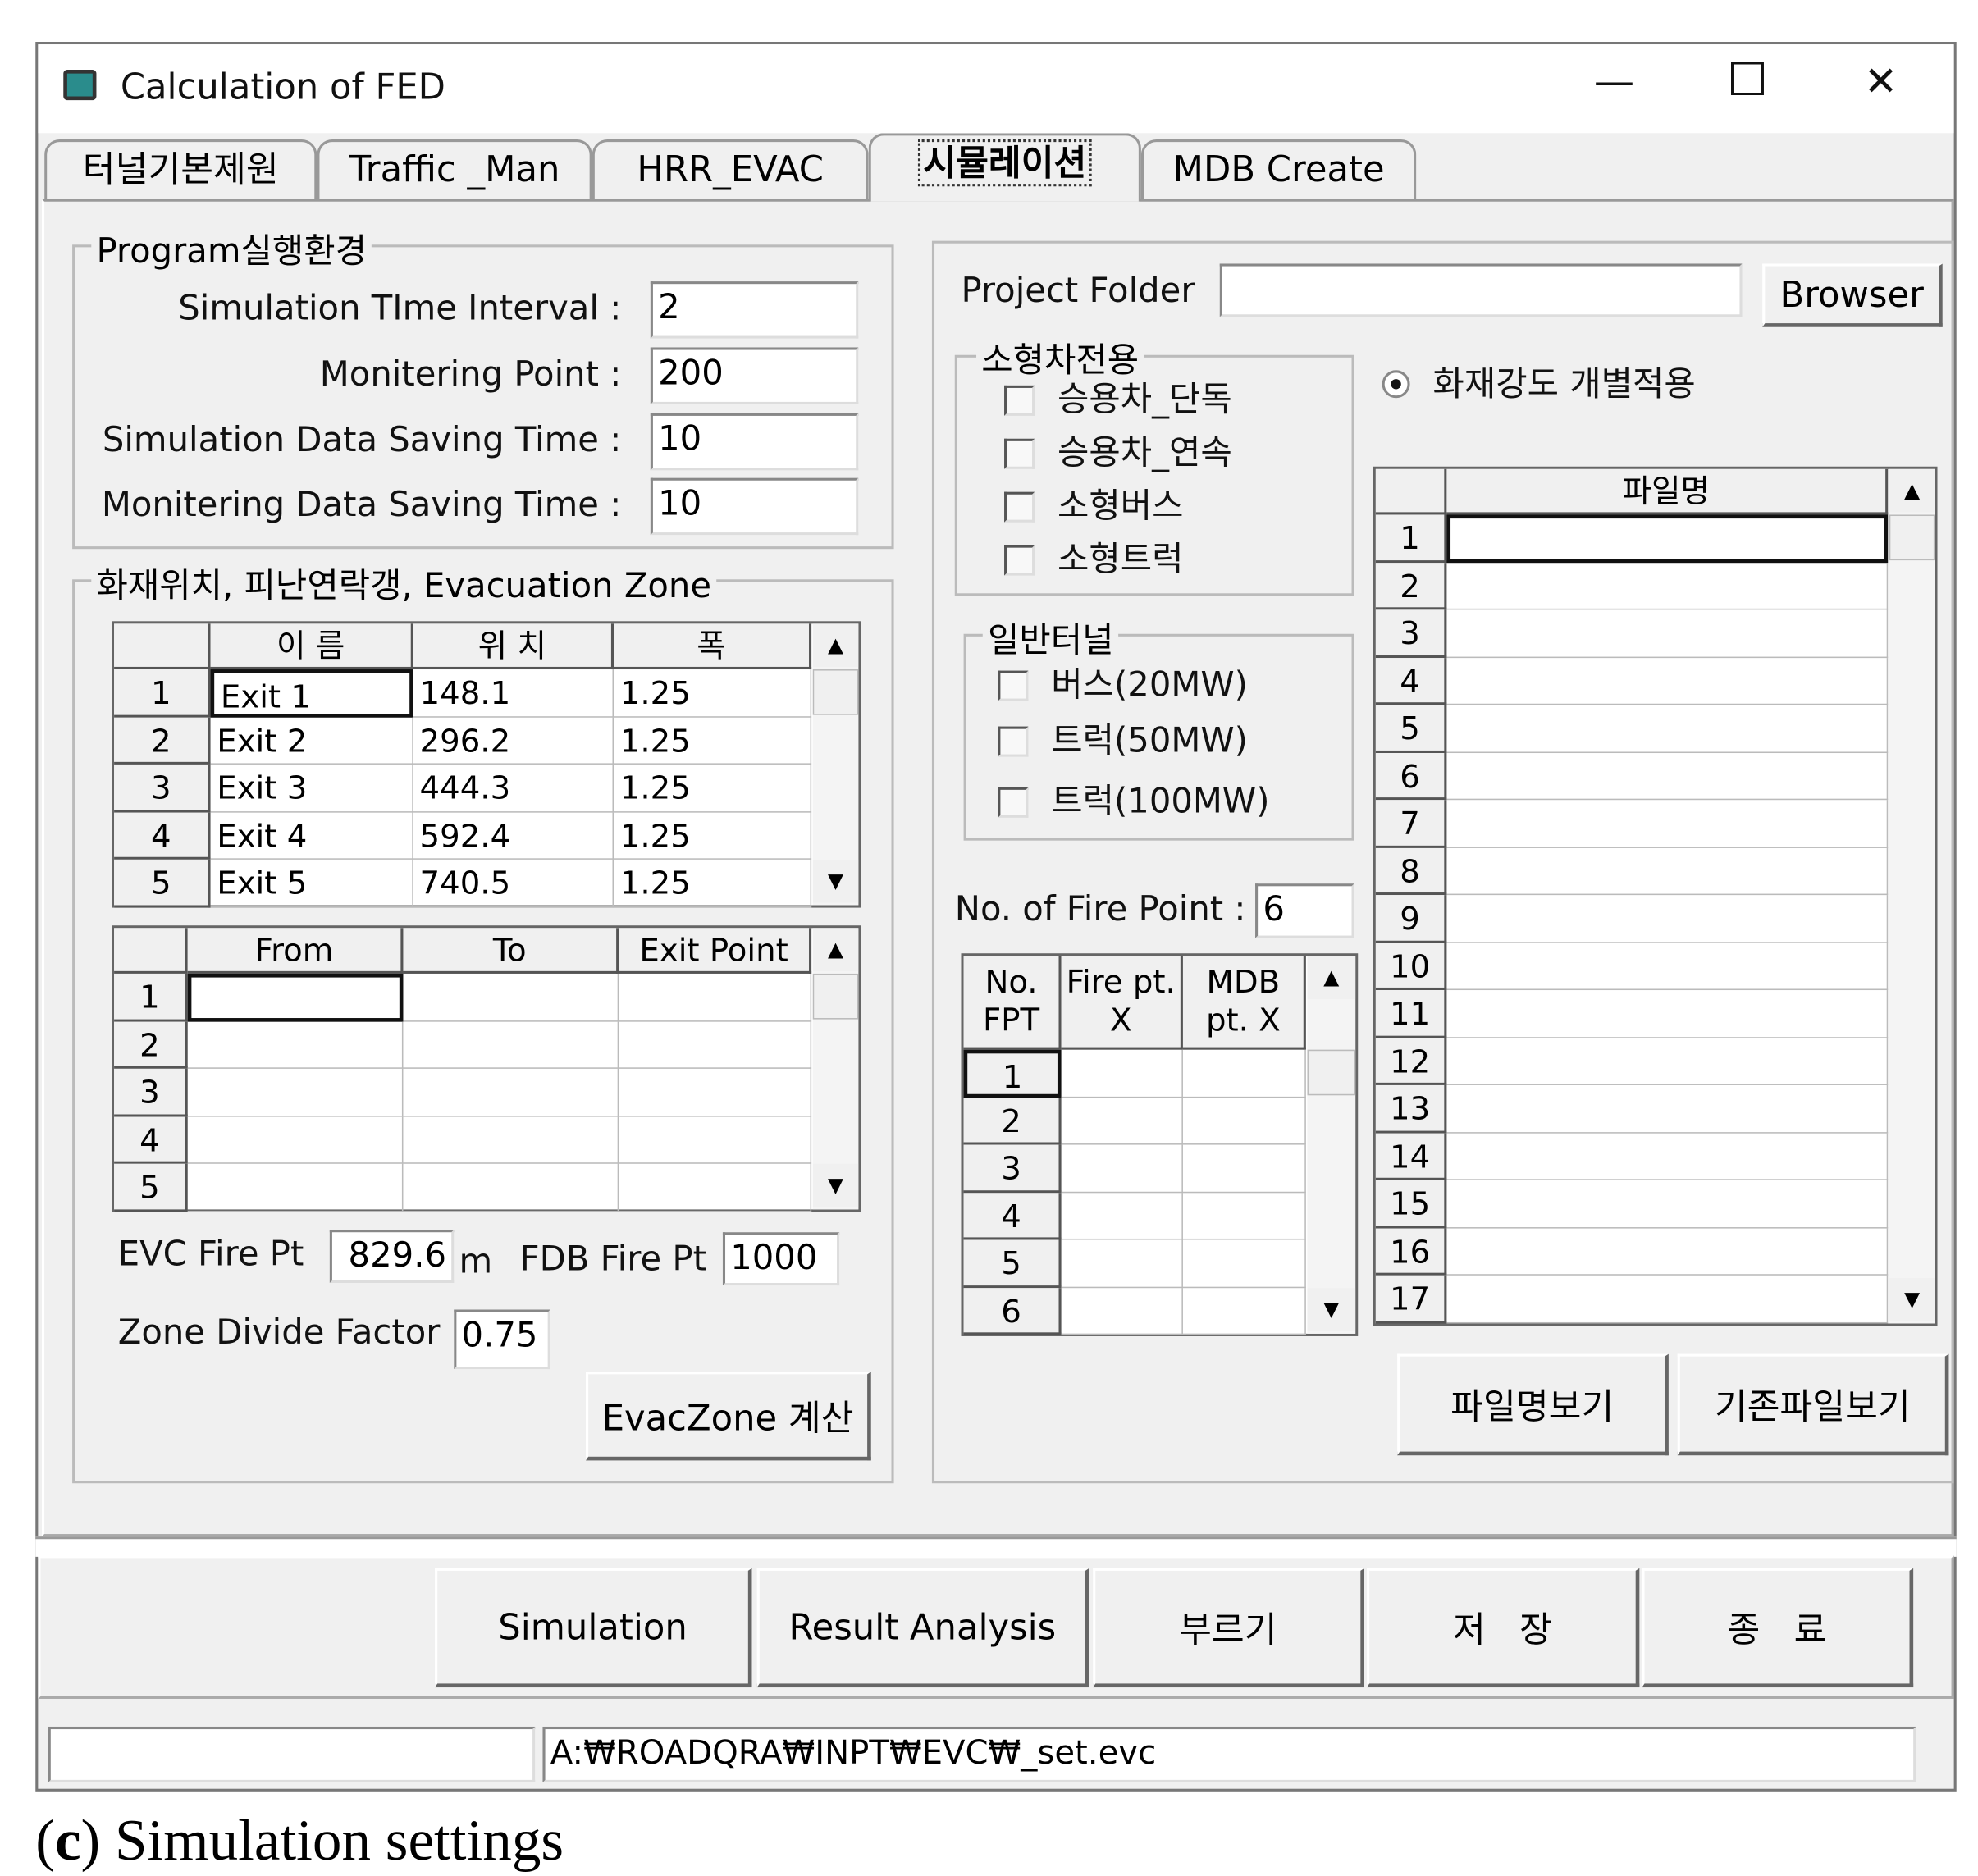 The height and width of the screenshot is (1876, 1978). What do you see at coordinates (781, 1259) in the screenshot?
I see `fdb-fire-pt-input: 1000` at bounding box center [781, 1259].